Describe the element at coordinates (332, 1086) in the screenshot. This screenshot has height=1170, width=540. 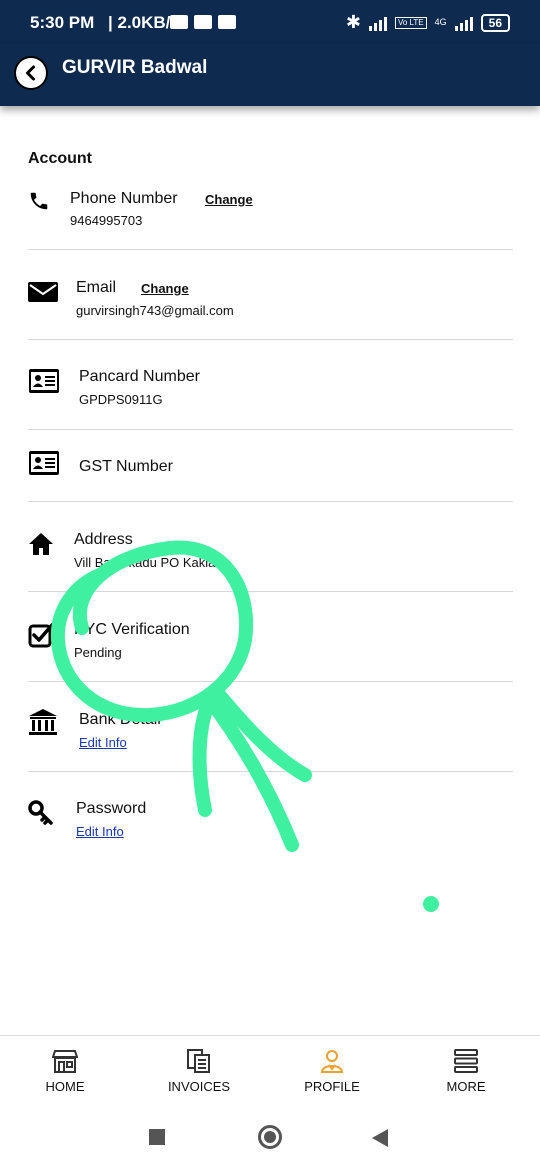
I see `nav-profile-label: PROFILE` at that location.